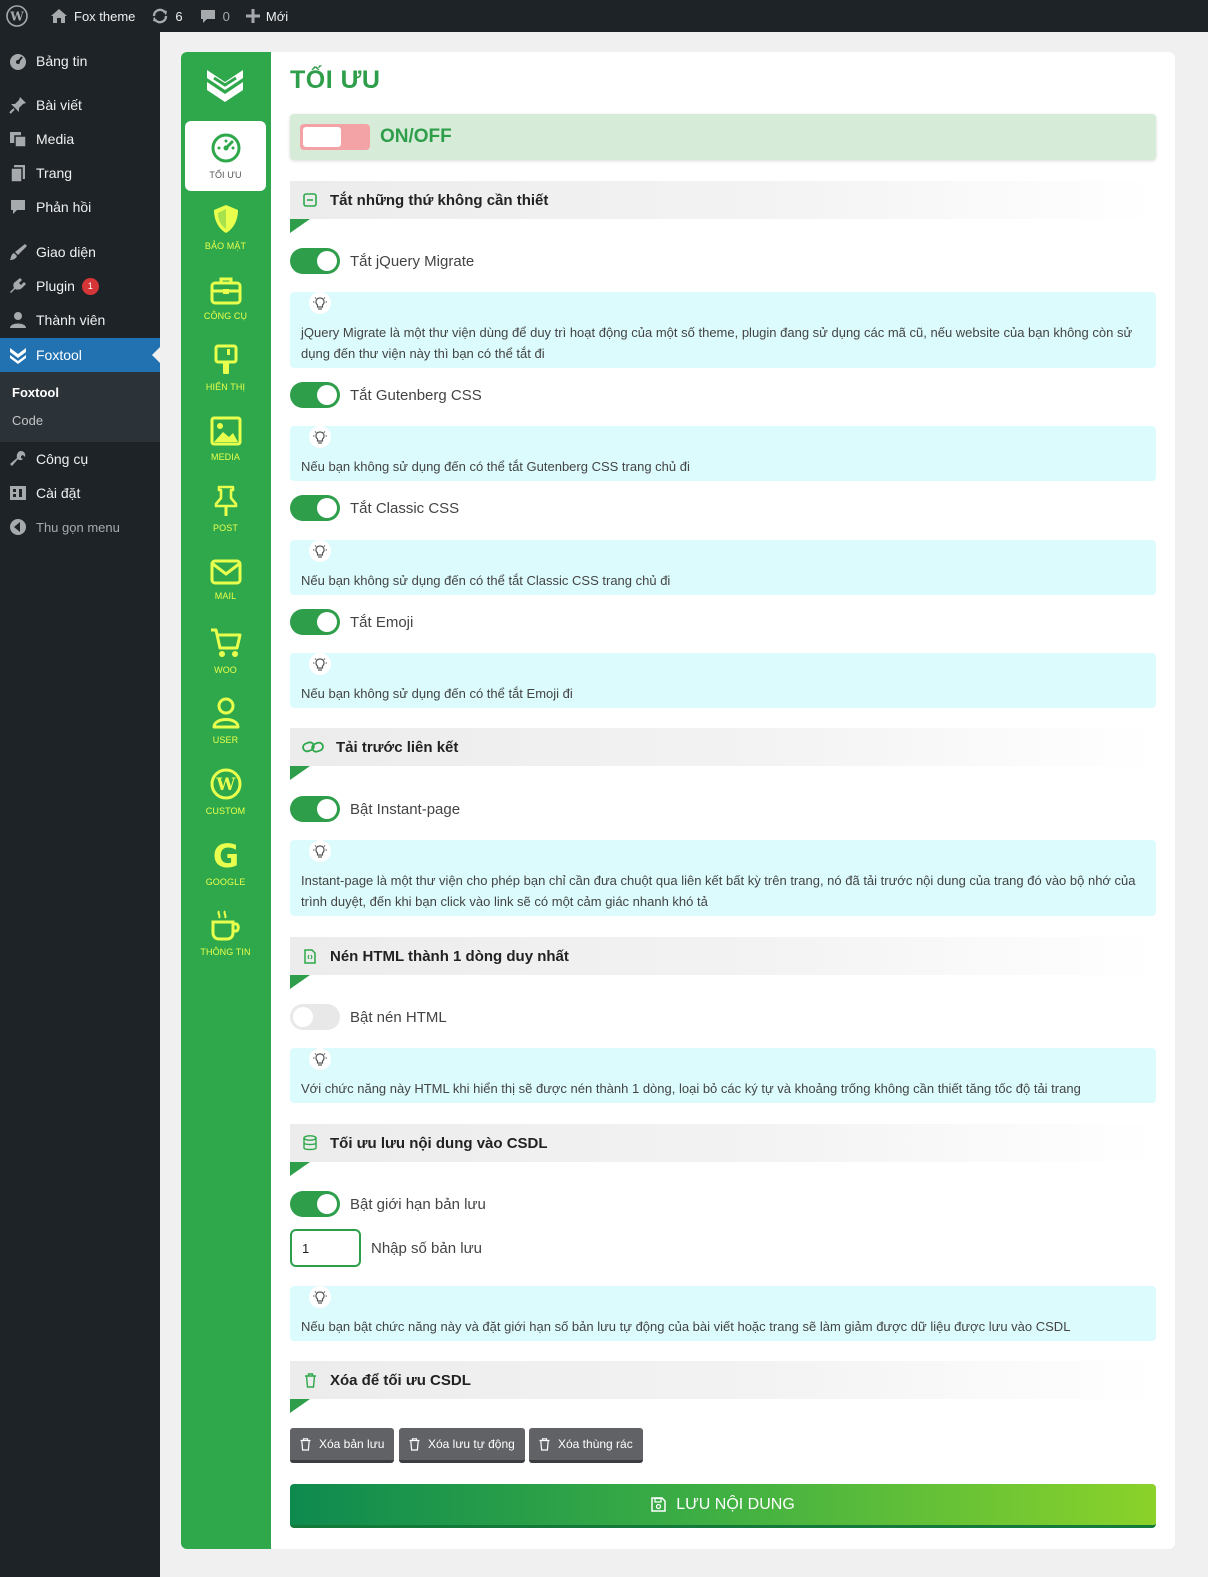 Image resolution: width=1208 pixels, height=1577 pixels. I want to click on menu-label: Bài viết, so click(59, 105).